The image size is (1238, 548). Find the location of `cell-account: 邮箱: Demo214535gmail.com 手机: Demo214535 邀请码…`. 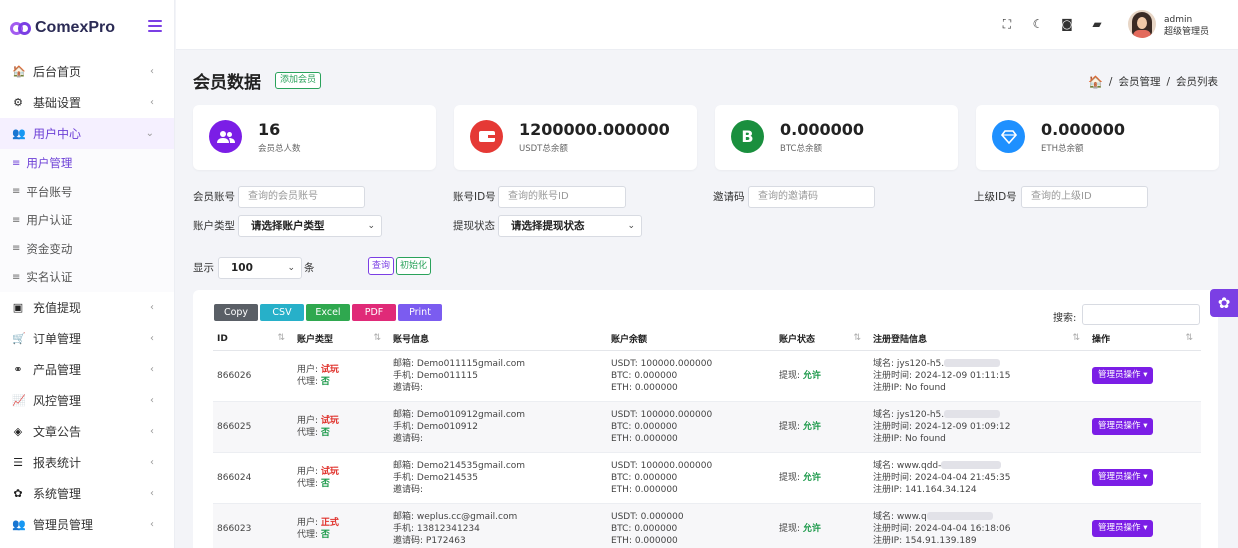

cell-account: 邮箱: Demo214535gmail.com 手机: Demo214535 邀请码… is located at coordinates (498, 478).